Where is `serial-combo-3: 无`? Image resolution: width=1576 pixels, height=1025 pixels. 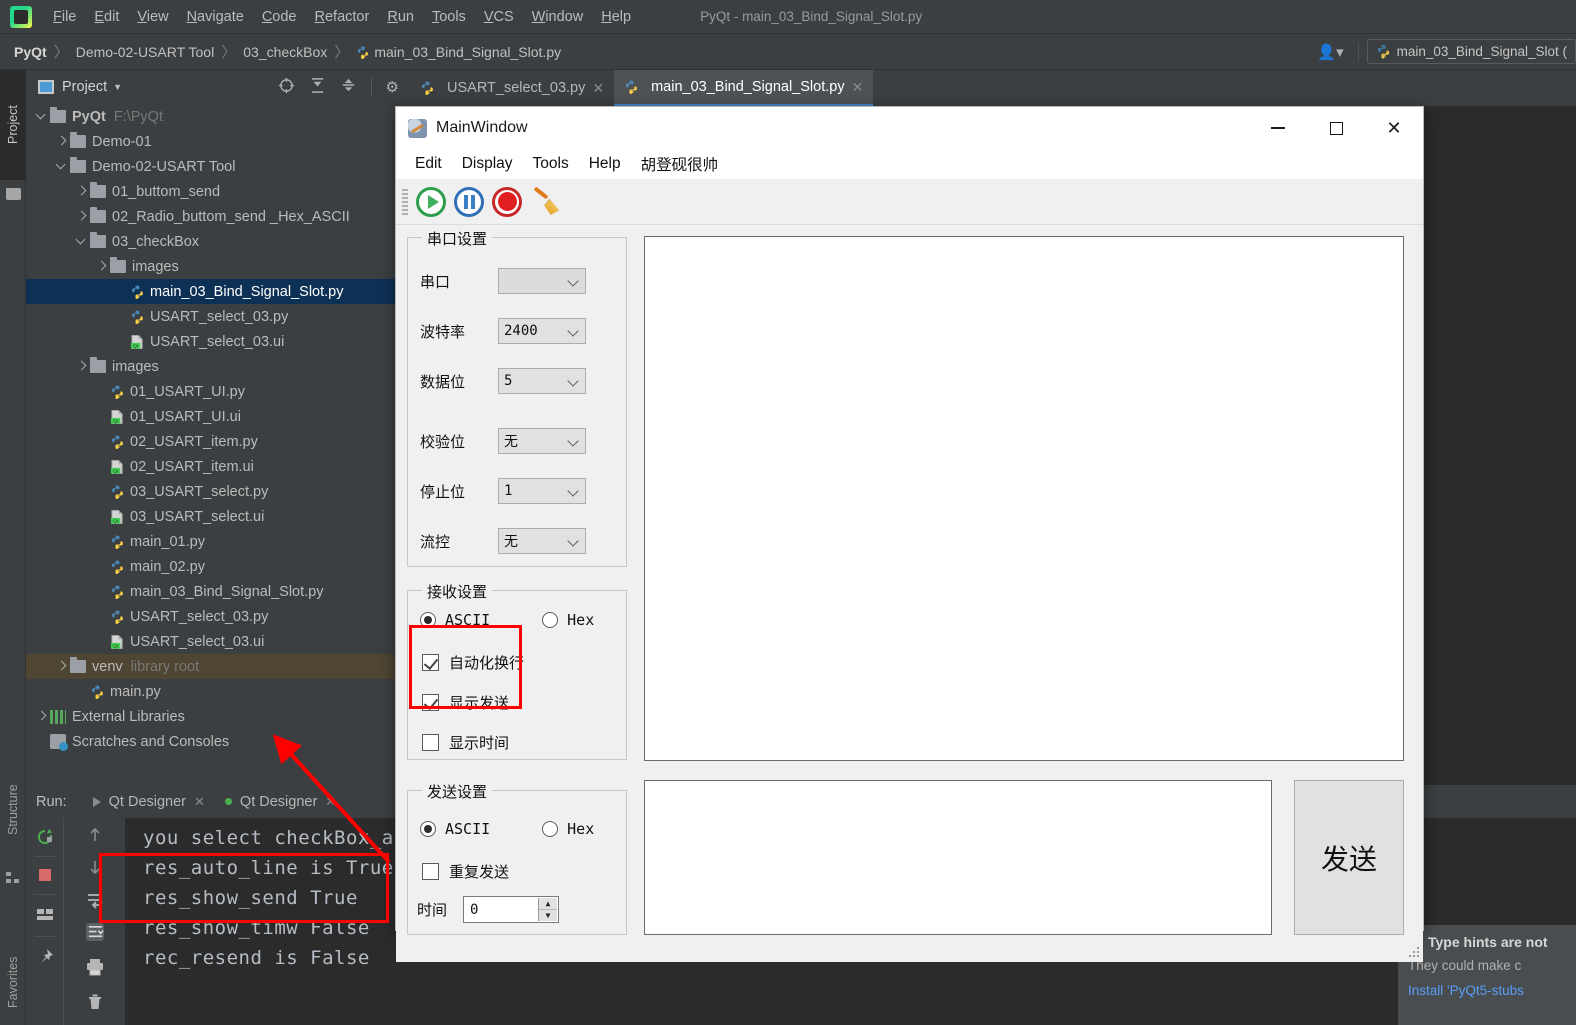 serial-combo-3: 无 is located at coordinates (542, 441).